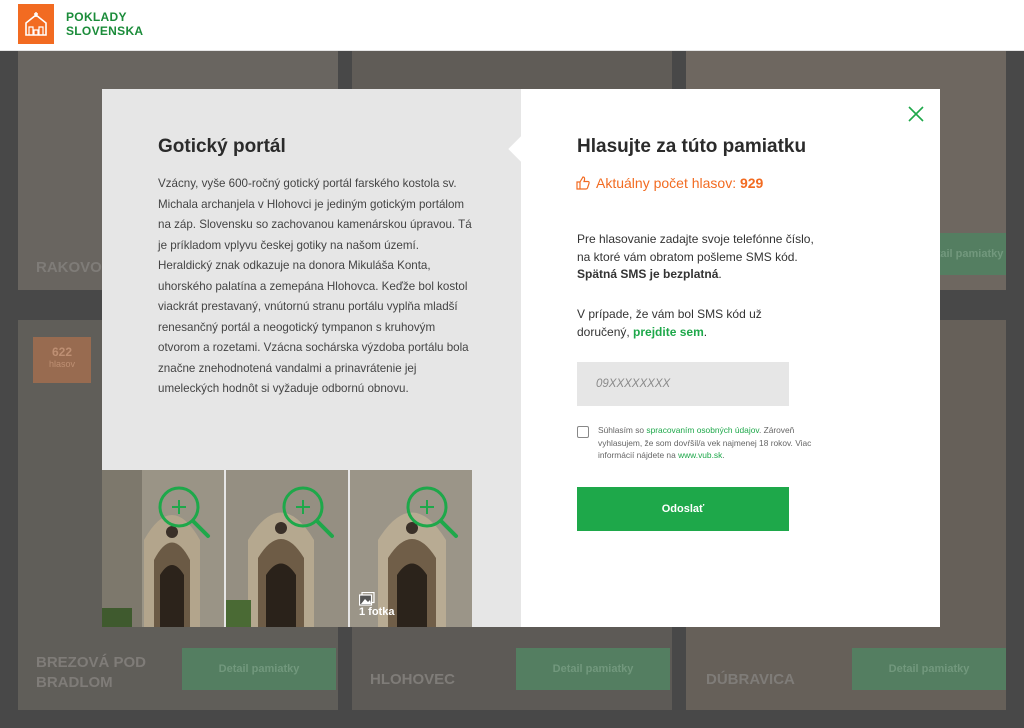 This screenshot has width=1024, height=728. I want to click on logo, so click(36, 24).